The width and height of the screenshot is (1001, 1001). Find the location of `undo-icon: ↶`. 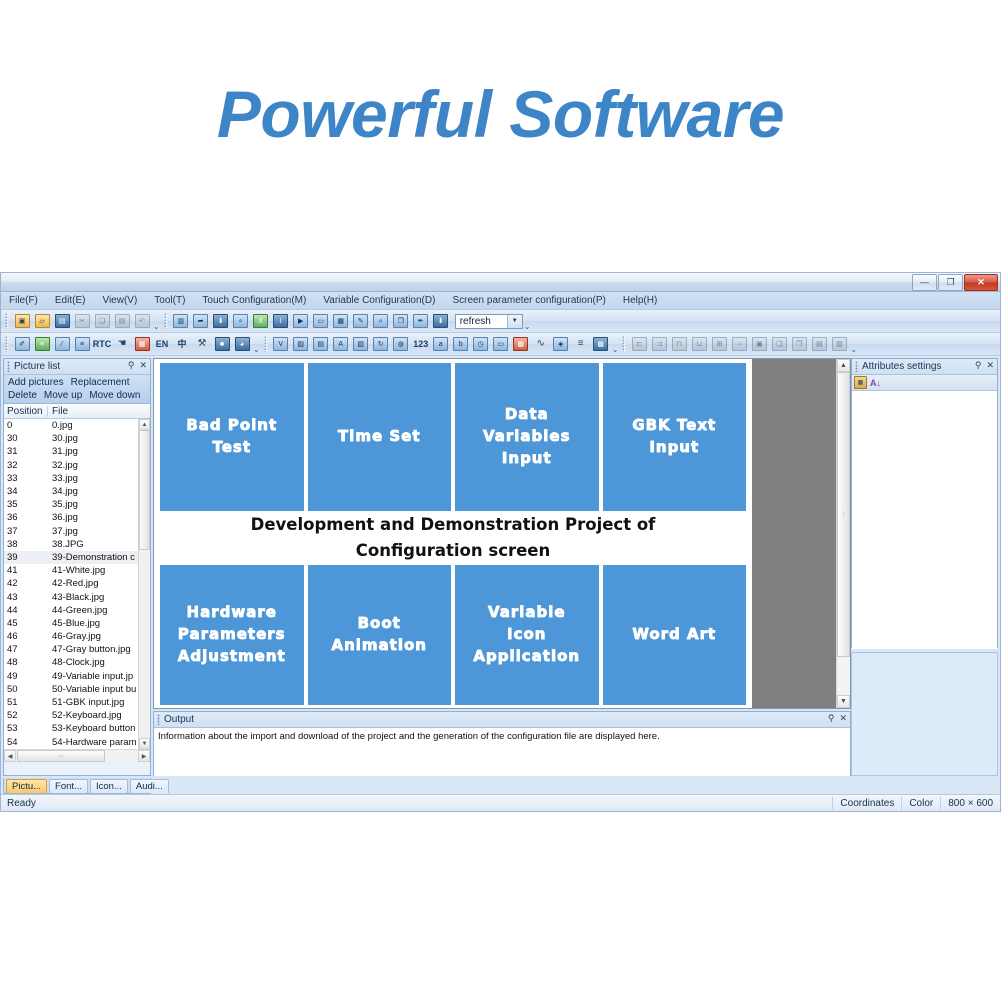

undo-icon: ↶ is located at coordinates (142, 321).